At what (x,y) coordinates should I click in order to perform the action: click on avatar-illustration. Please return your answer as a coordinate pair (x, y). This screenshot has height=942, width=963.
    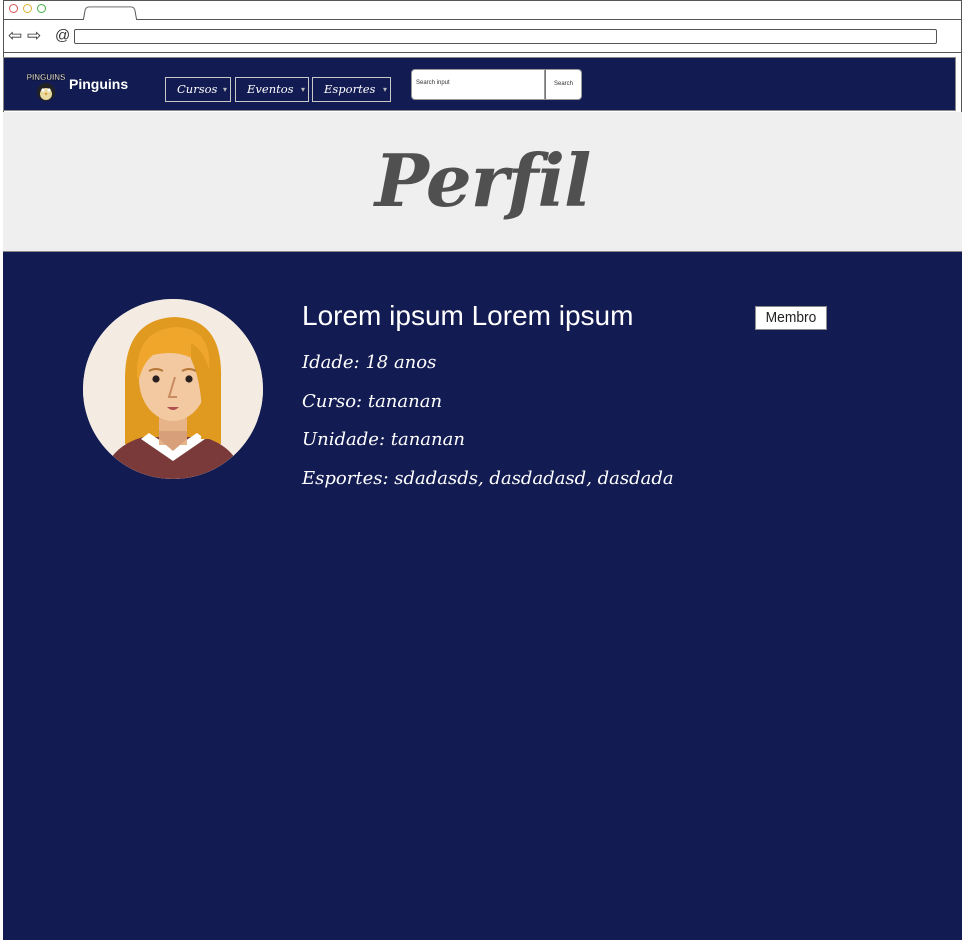
    Looking at the image, I should click on (173, 389).